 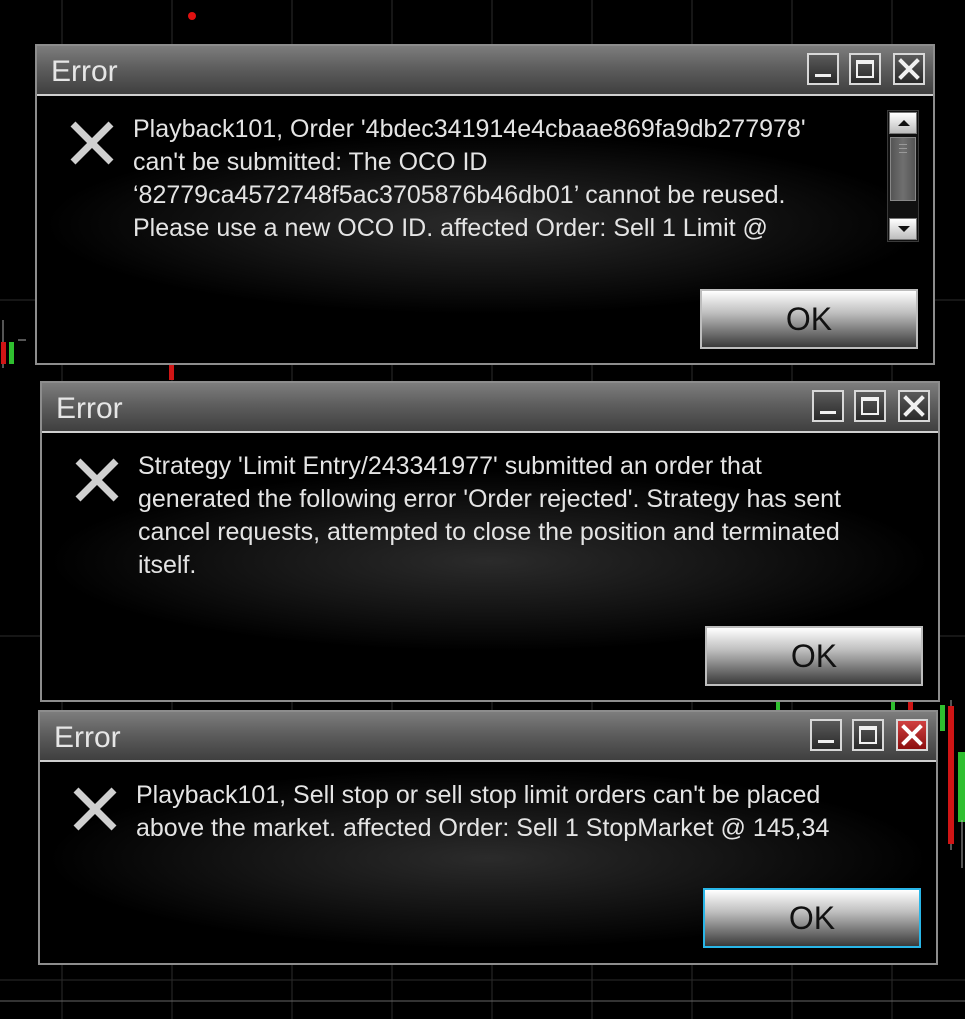 What do you see at coordinates (167, 565) in the screenshot?
I see `message-line: itself.` at bounding box center [167, 565].